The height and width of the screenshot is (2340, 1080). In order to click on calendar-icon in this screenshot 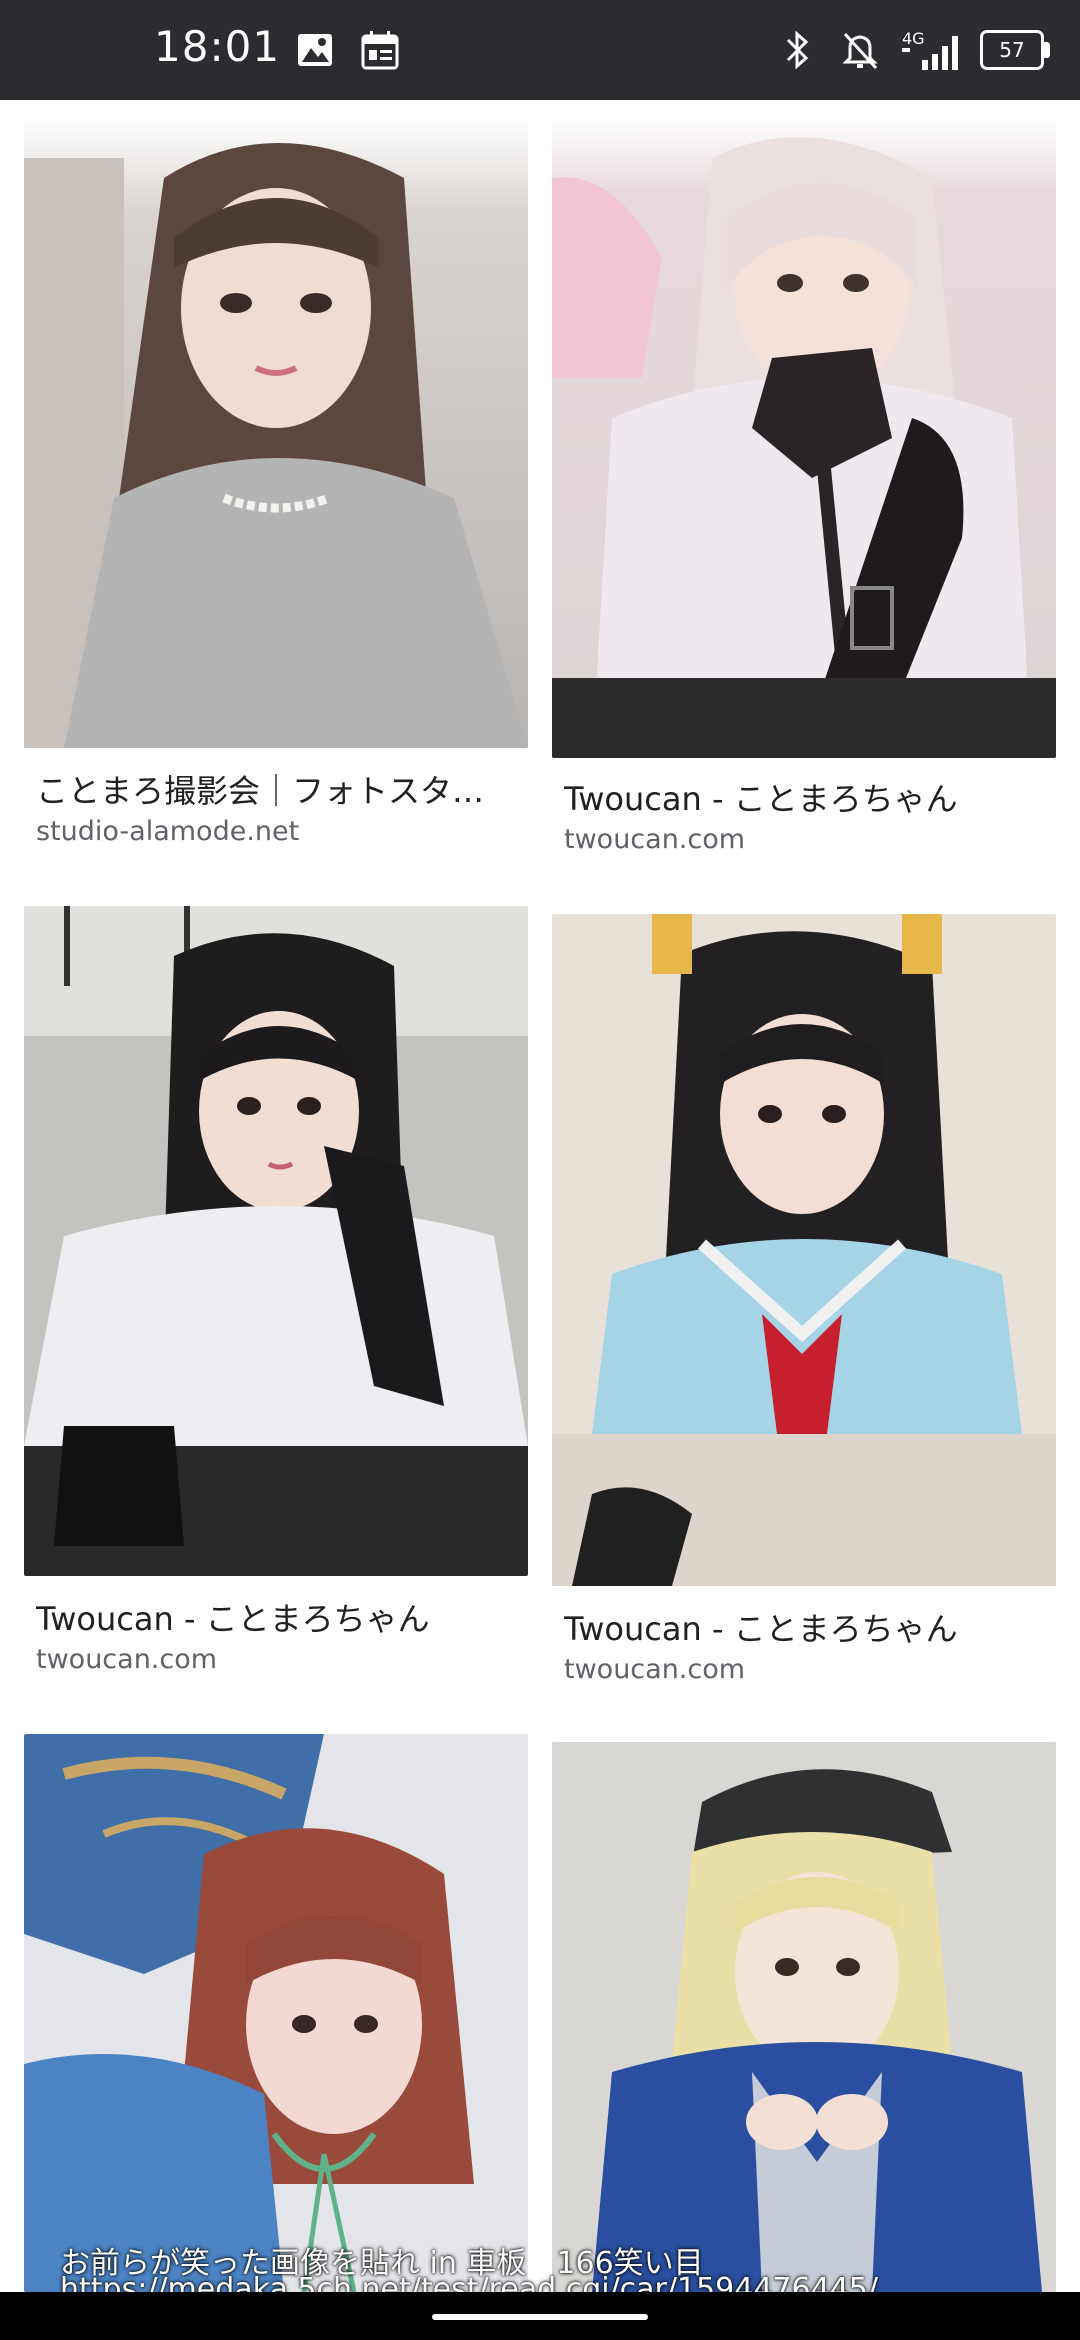, I will do `click(380, 50)`.